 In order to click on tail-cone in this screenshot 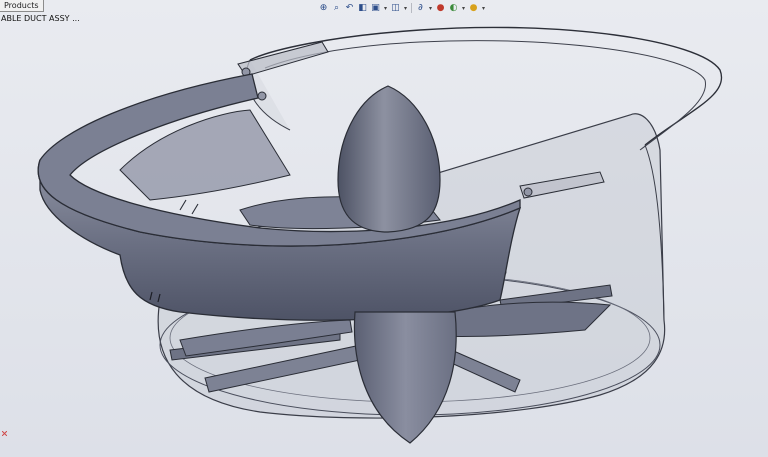, I will do `click(405, 377)`.